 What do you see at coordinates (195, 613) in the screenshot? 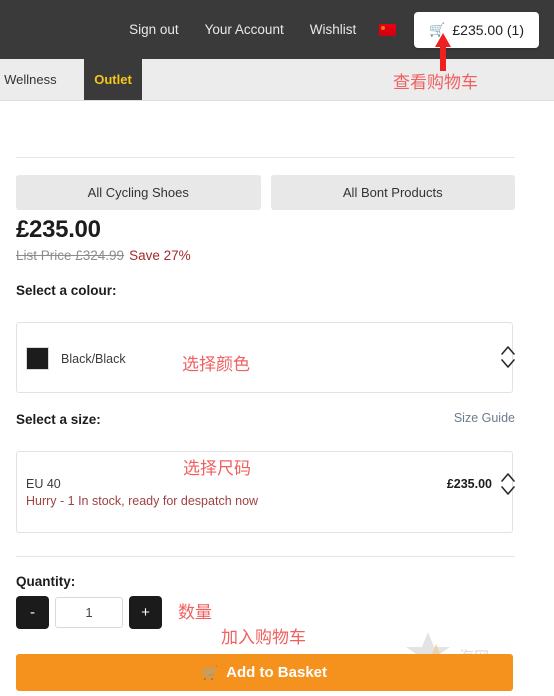
I see `annotation-quantity: 数量` at bounding box center [195, 613].